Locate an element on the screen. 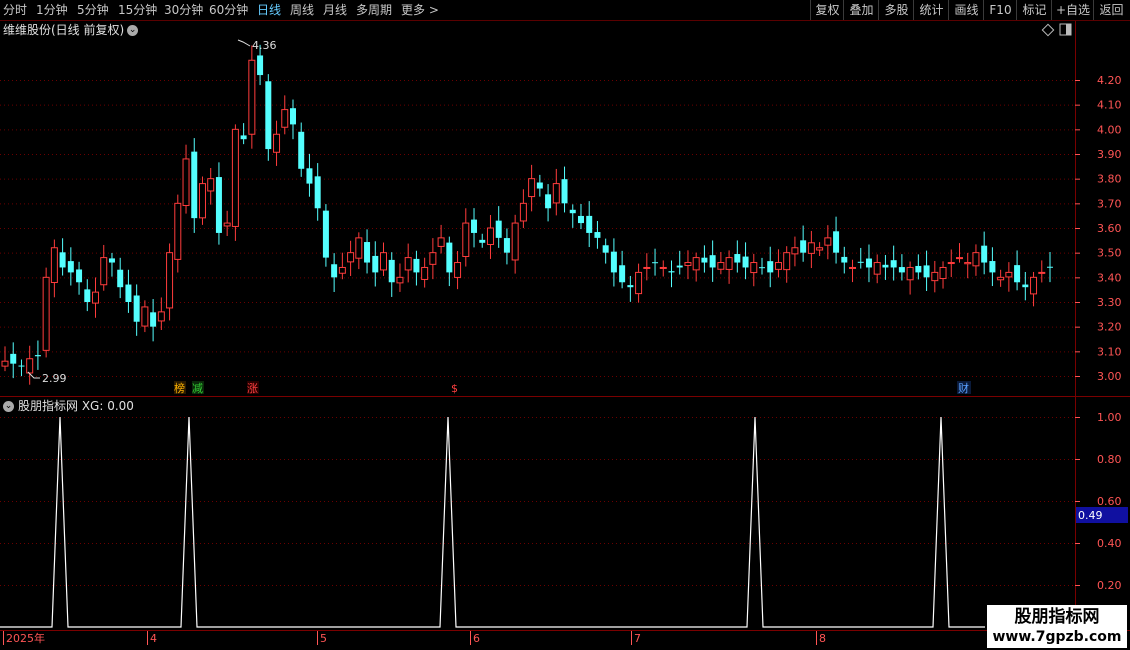  stock-name: 维维股份(日线 前复权) is located at coordinates (64, 30).